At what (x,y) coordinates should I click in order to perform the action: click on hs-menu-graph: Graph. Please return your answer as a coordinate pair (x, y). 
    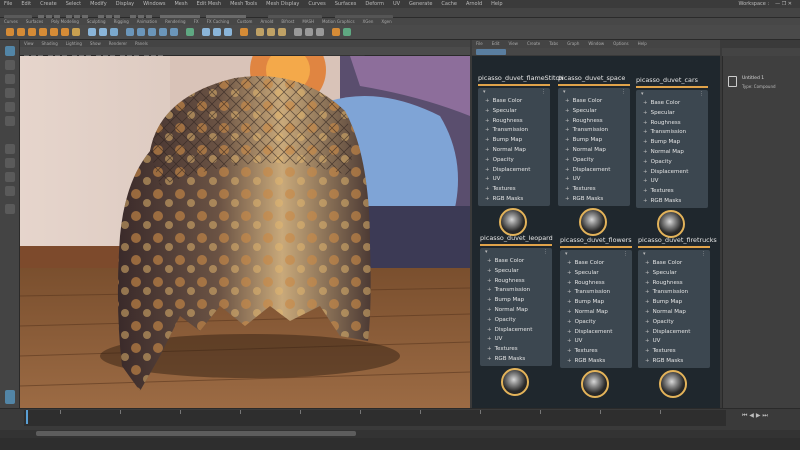
    Looking at the image, I should click on (573, 44).